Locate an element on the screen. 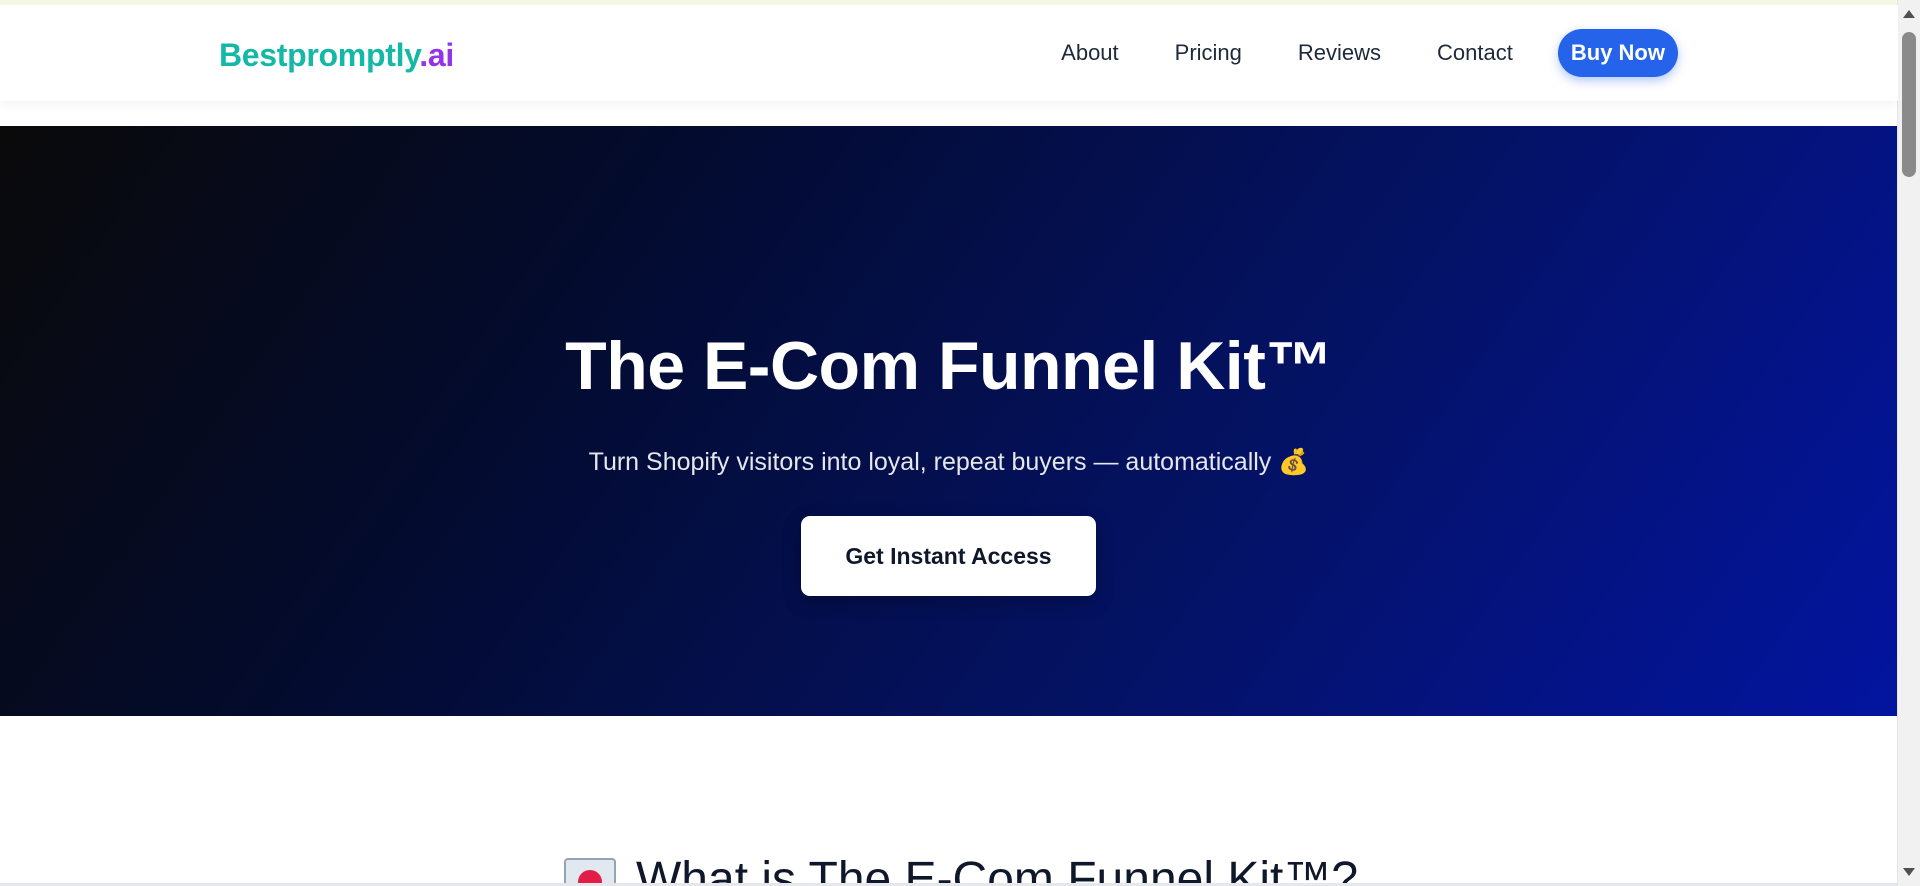  logo-main-text: Bestpromptly is located at coordinates (319, 55).